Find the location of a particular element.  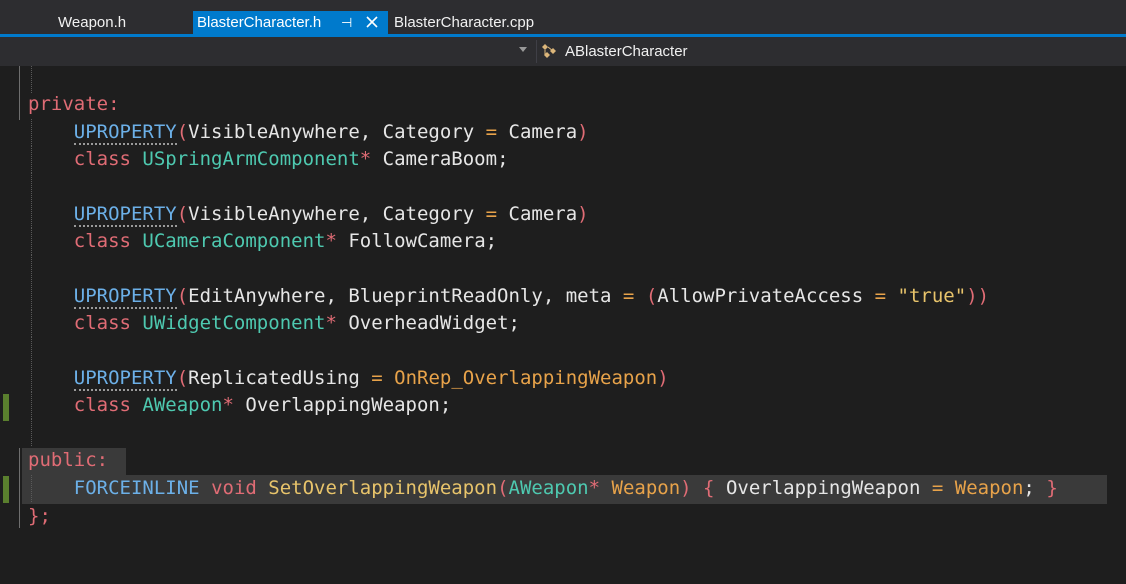

specifier: meta is located at coordinates (588, 296).